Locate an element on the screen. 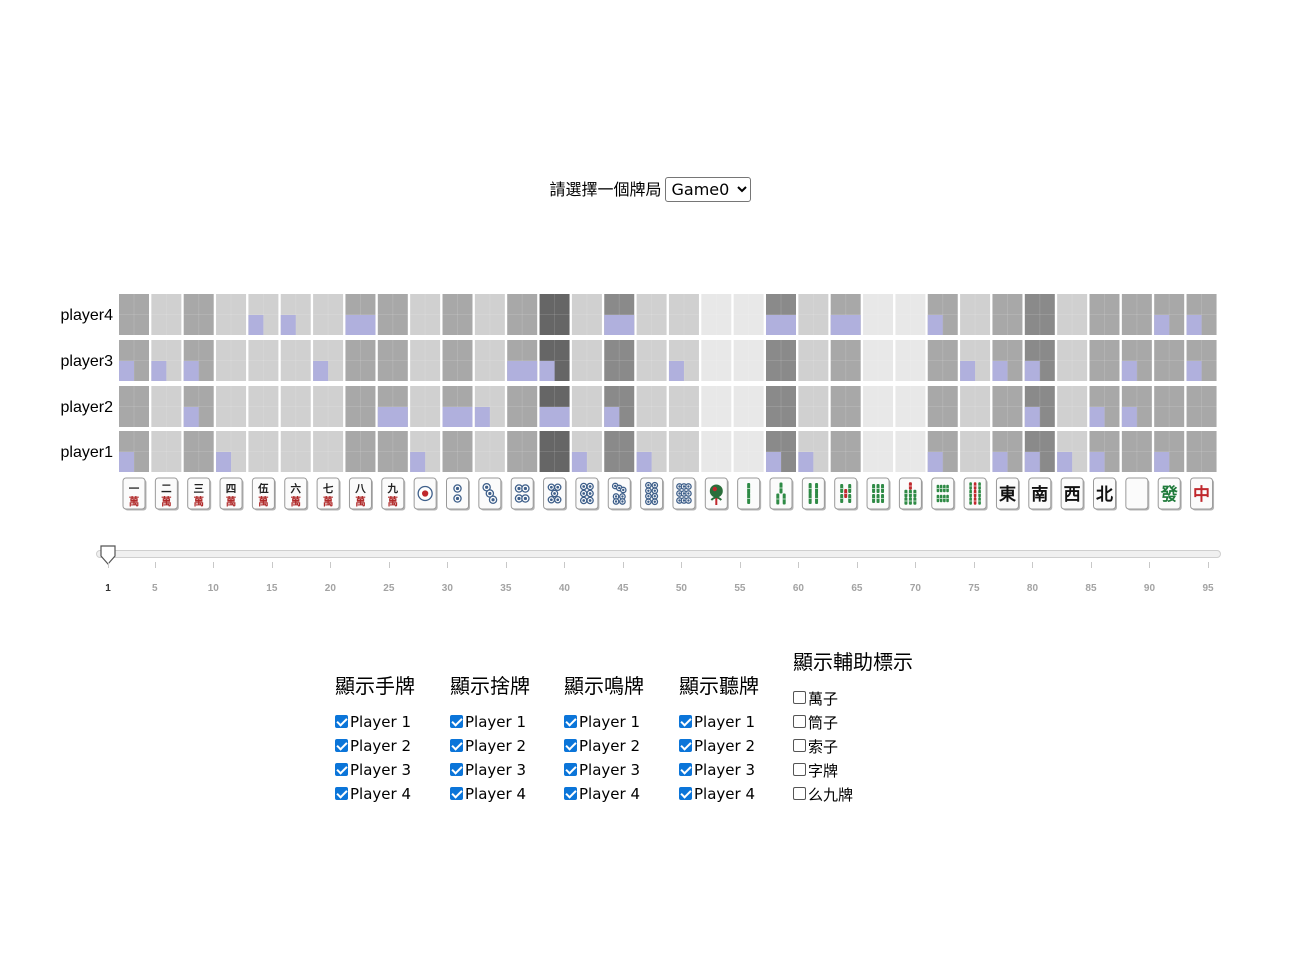 The image size is (1300, 975). show-ready-option: Player 1 is located at coordinates (719, 722).